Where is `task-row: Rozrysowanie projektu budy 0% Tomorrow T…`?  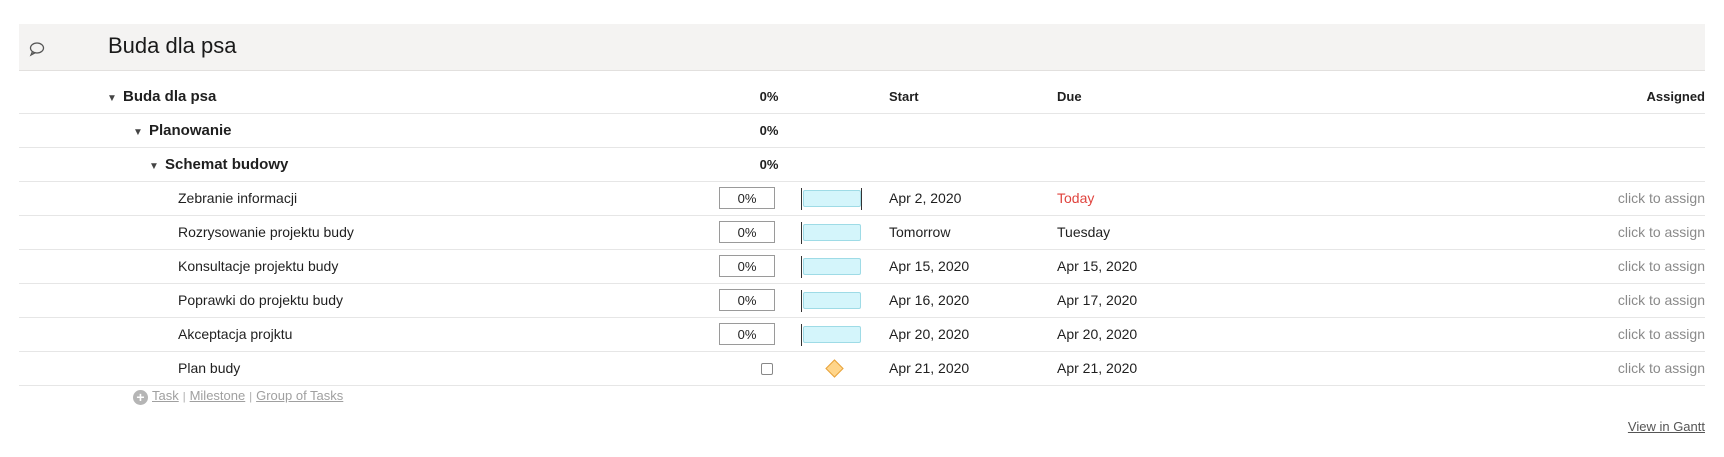
task-row: Rozrysowanie projektu budy 0% Tomorrow T… is located at coordinates (862, 233).